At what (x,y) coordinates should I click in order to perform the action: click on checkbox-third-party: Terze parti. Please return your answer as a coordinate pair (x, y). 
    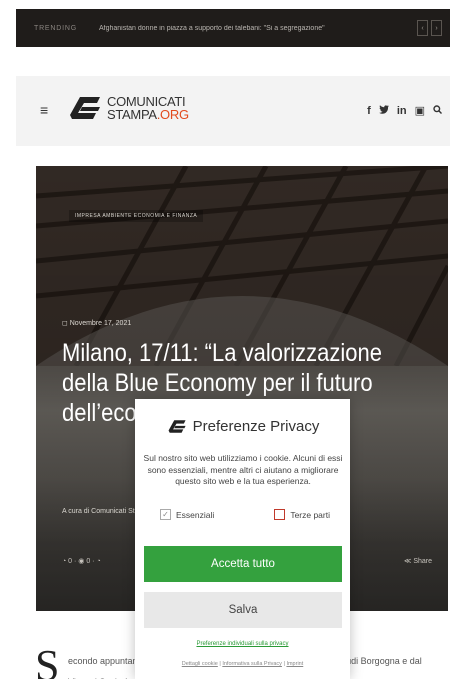
    Looking at the image, I should click on (302, 514).